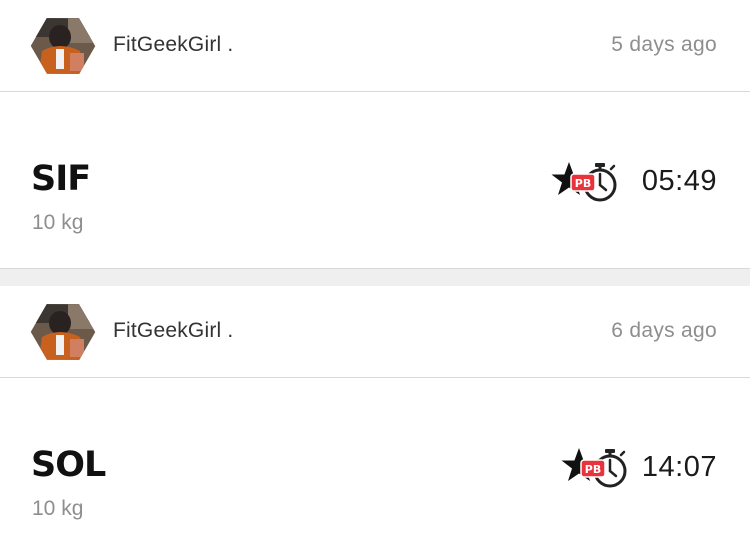 This screenshot has width=750, height=550. Describe the element at coordinates (679, 181) in the screenshot. I see `workout-time: 05:49` at that location.